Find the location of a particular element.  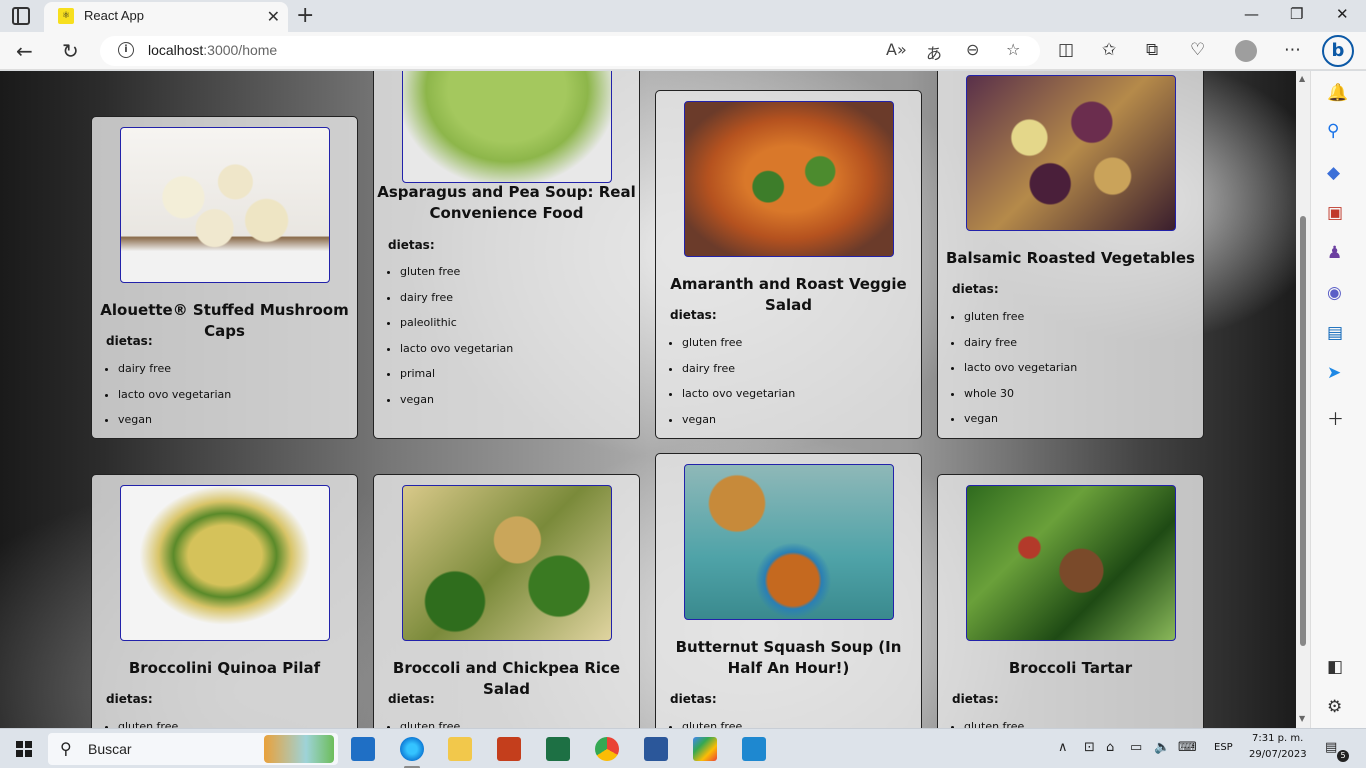

favorites-icon: ✩ is located at coordinates (1109, 50).